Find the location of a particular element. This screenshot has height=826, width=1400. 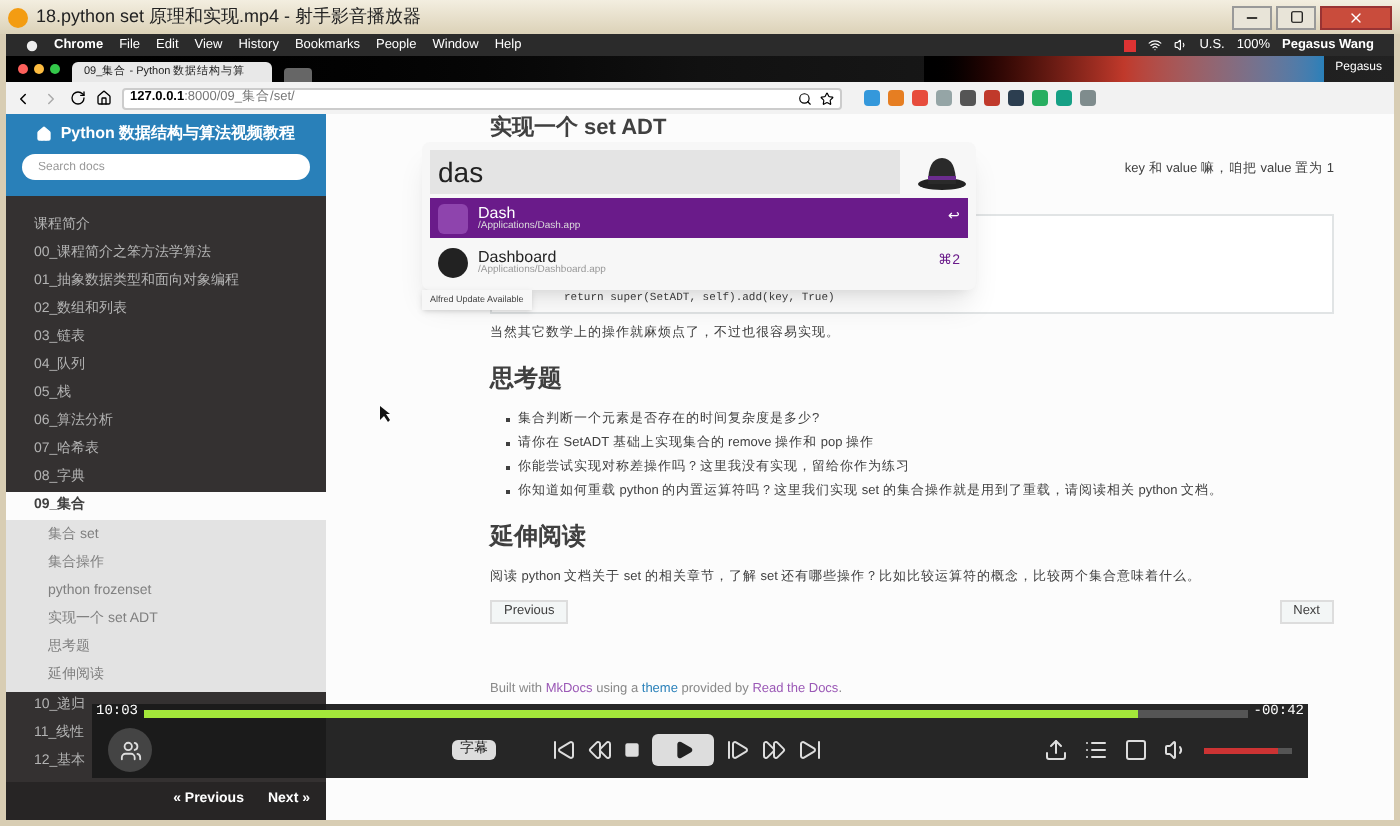

reload-icon is located at coordinates (78, 98).